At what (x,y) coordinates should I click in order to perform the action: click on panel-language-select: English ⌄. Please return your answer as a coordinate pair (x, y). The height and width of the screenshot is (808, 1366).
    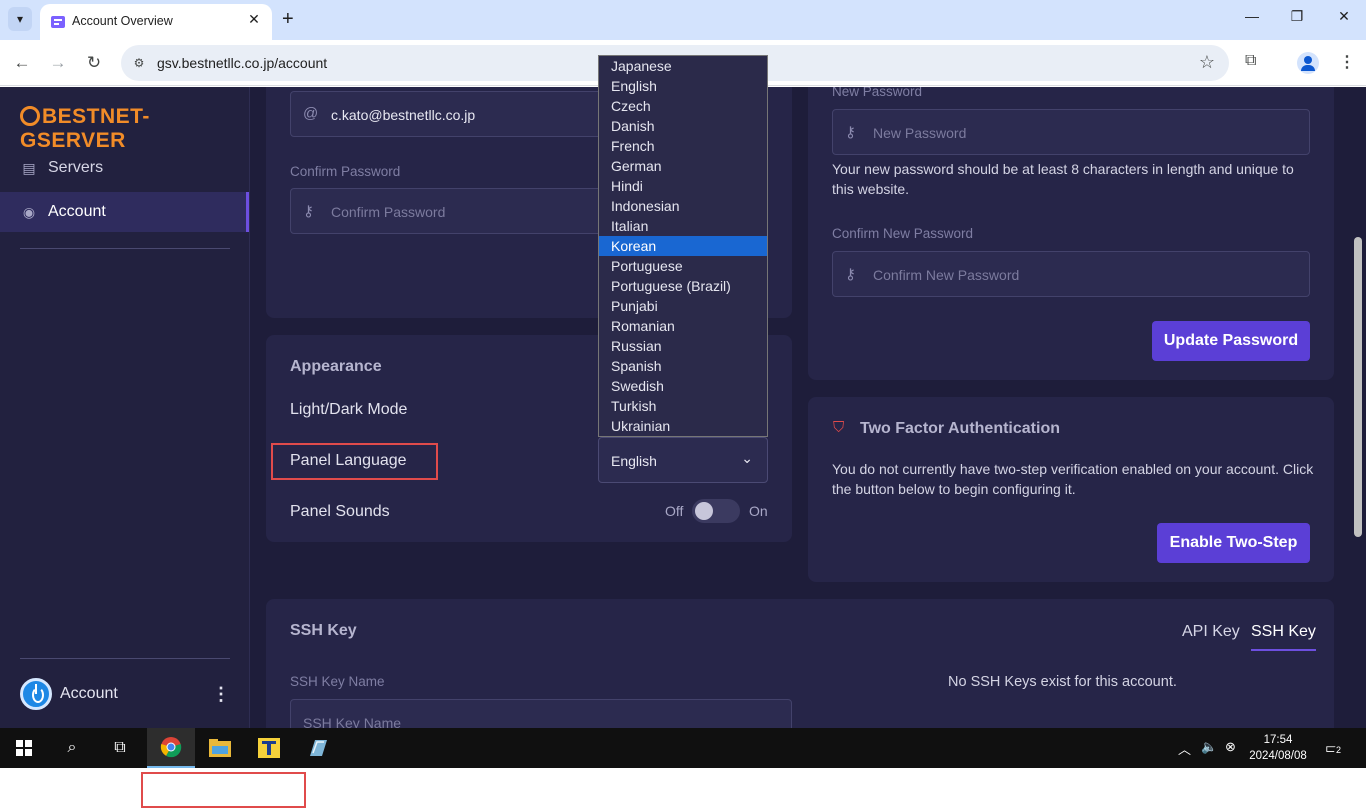
    Looking at the image, I should click on (683, 460).